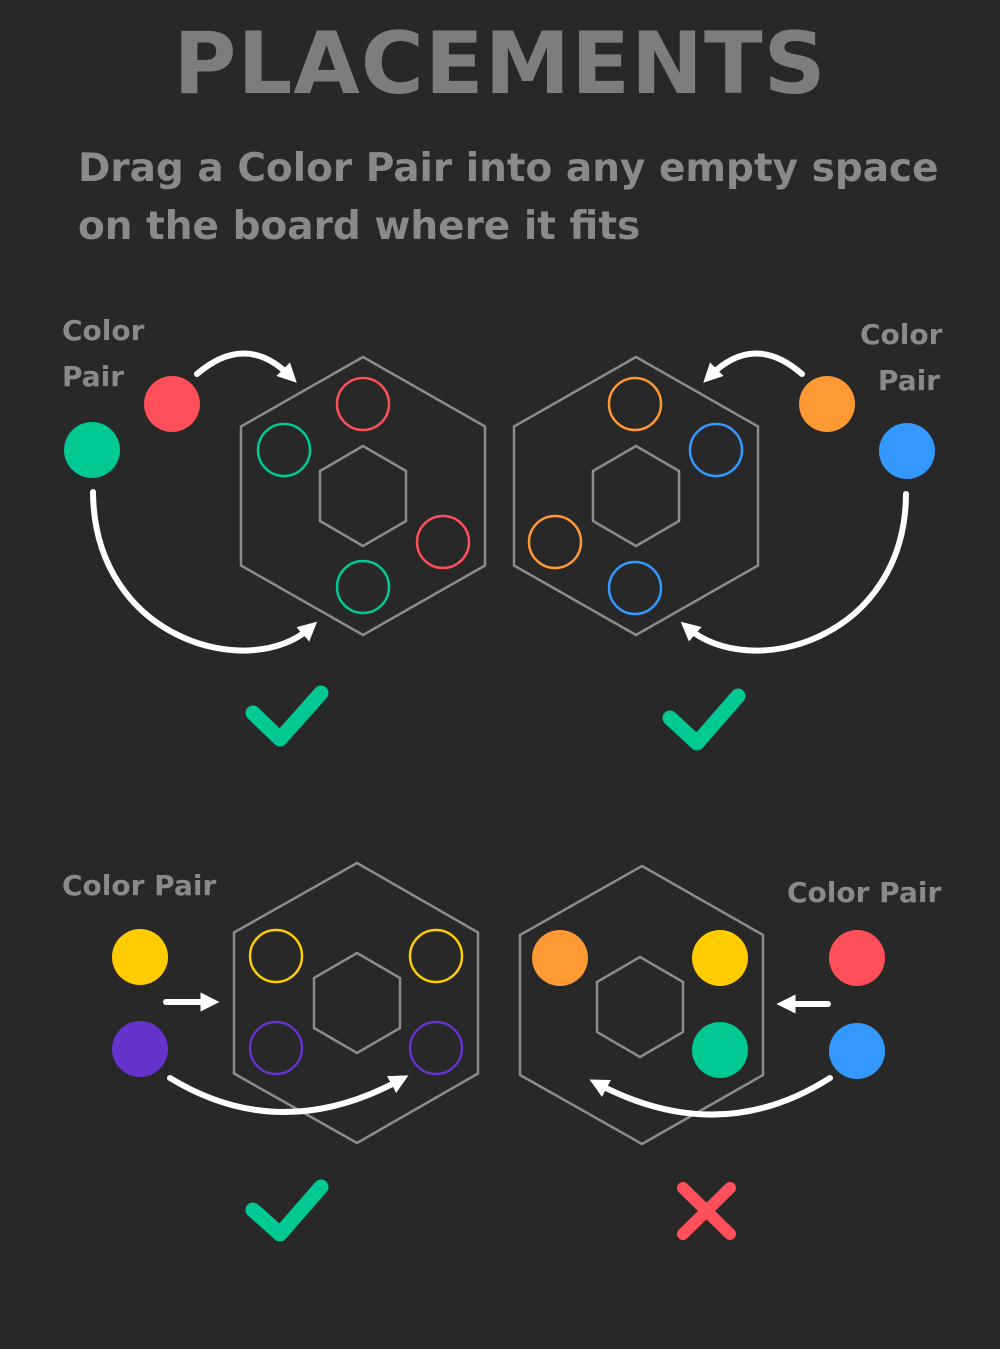 This screenshot has width=1000, height=1349. What do you see at coordinates (560, 958) in the screenshot?
I see `filled-slot-orange` at bounding box center [560, 958].